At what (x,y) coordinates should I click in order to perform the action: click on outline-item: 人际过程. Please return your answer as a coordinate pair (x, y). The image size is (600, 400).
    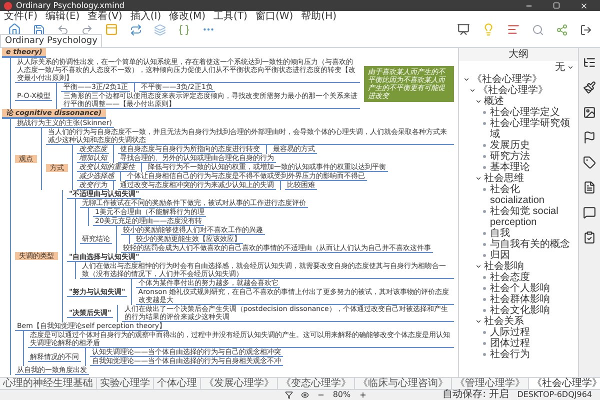
    Looking at the image, I should click on (510, 332).